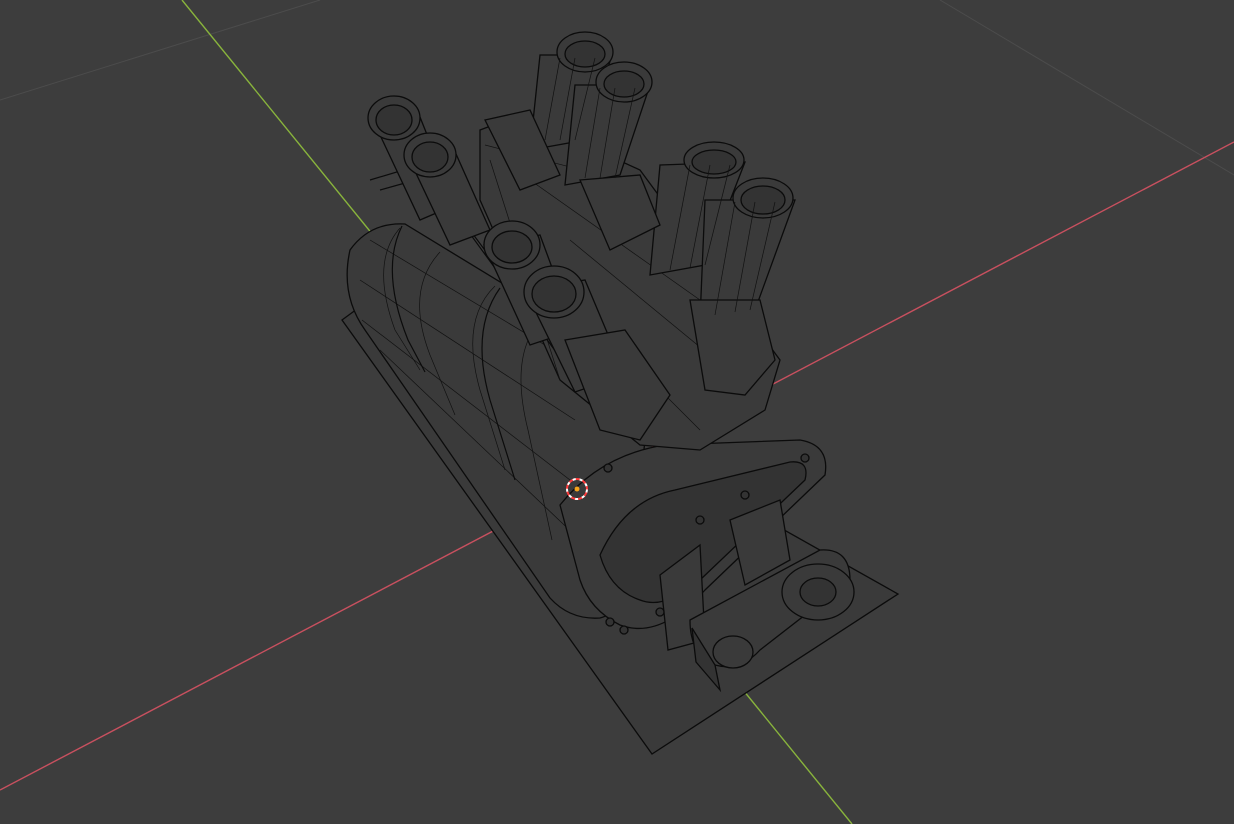 This screenshot has height=824, width=1234. Describe the element at coordinates (577, 489) in the screenshot. I see `origin-dot-icon` at that location.